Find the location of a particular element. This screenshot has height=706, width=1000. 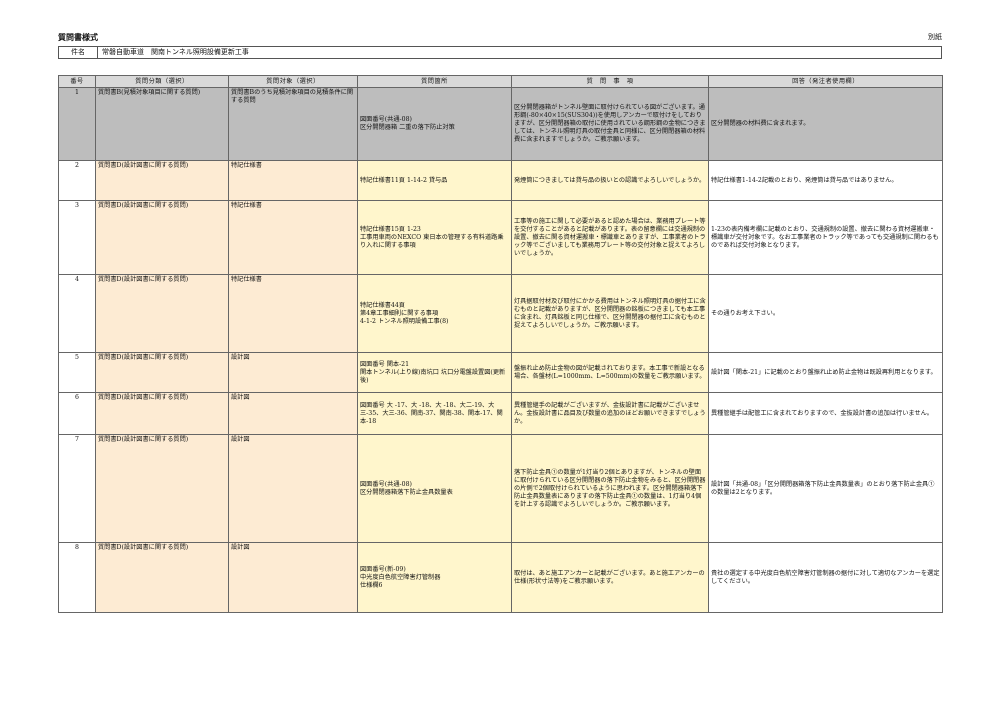

row-number: 8 is located at coordinates (77, 577).